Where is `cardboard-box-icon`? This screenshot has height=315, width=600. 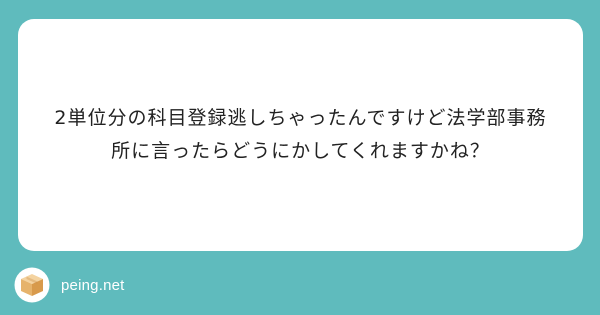 cardboard-box-icon is located at coordinates (32, 285).